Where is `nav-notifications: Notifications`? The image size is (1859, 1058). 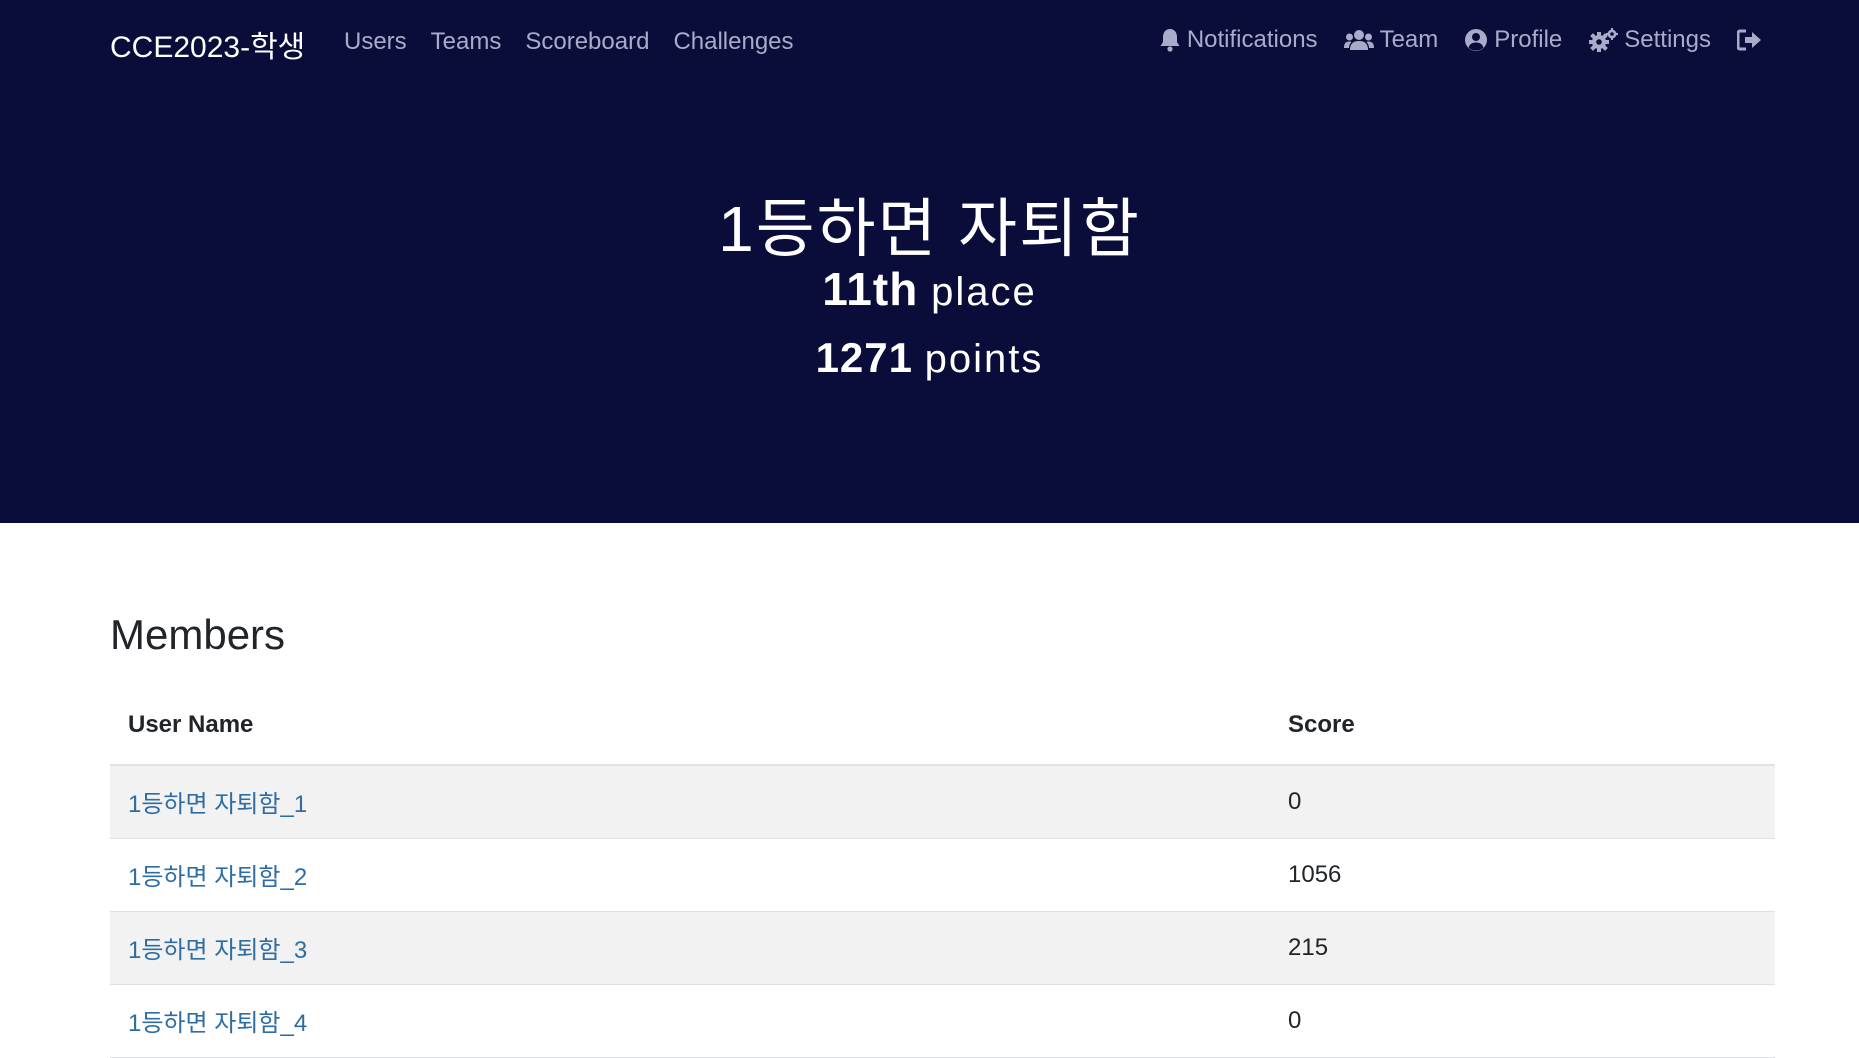 nav-notifications: Notifications is located at coordinates (1238, 40).